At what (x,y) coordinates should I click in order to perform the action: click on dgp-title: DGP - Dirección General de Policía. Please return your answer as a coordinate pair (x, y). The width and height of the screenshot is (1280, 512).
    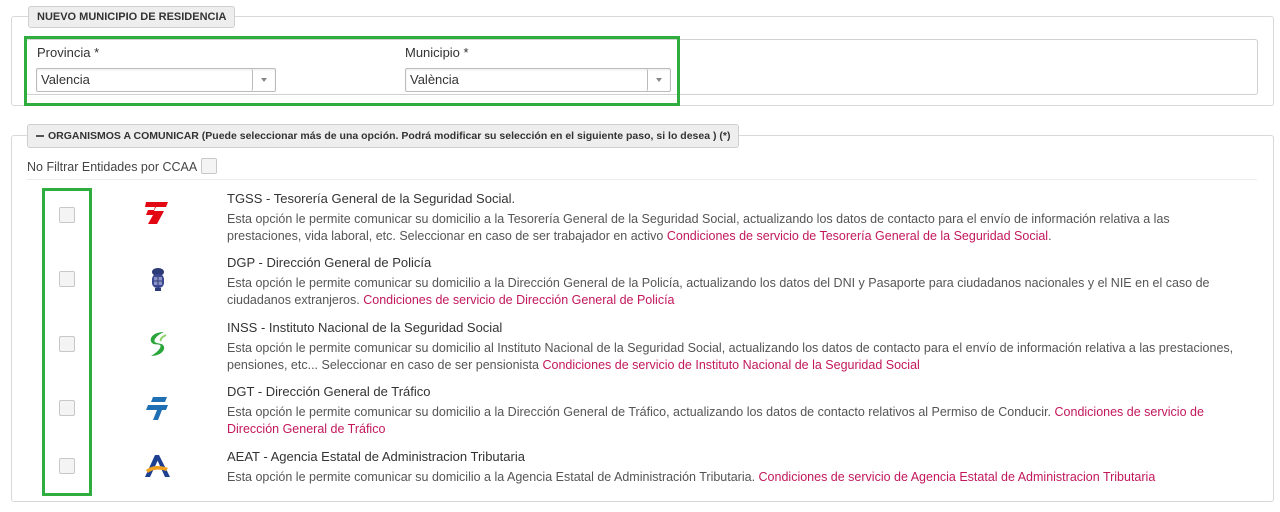
    Looking at the image, I should click on (329, 262).